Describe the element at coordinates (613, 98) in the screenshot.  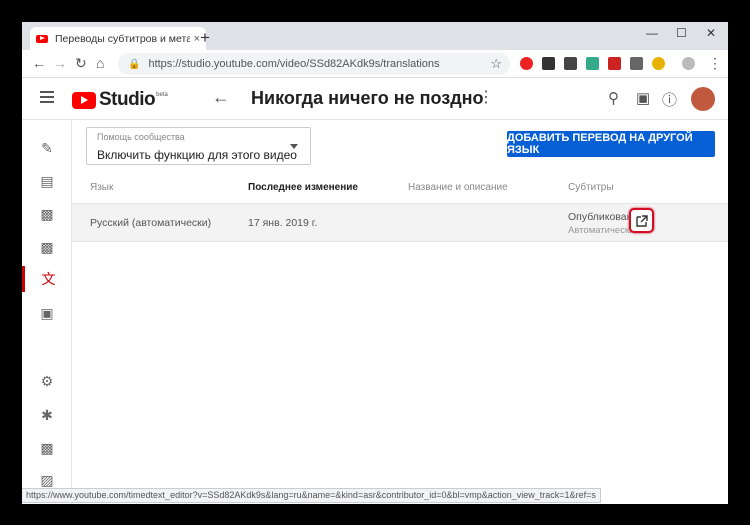
I see `search-icon: ⚲` at that location.